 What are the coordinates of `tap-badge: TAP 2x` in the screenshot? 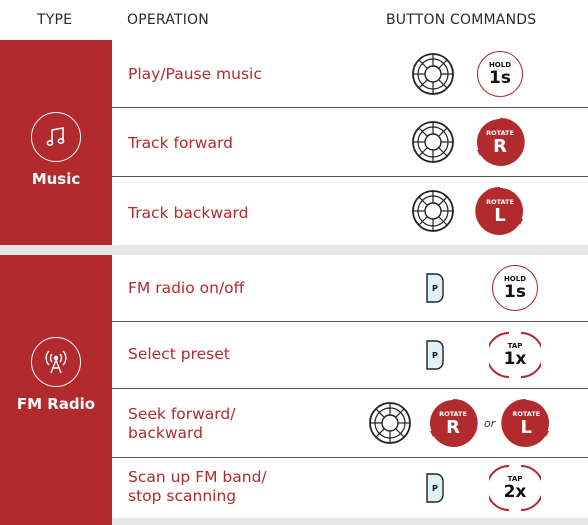 It's located at (515, 488).